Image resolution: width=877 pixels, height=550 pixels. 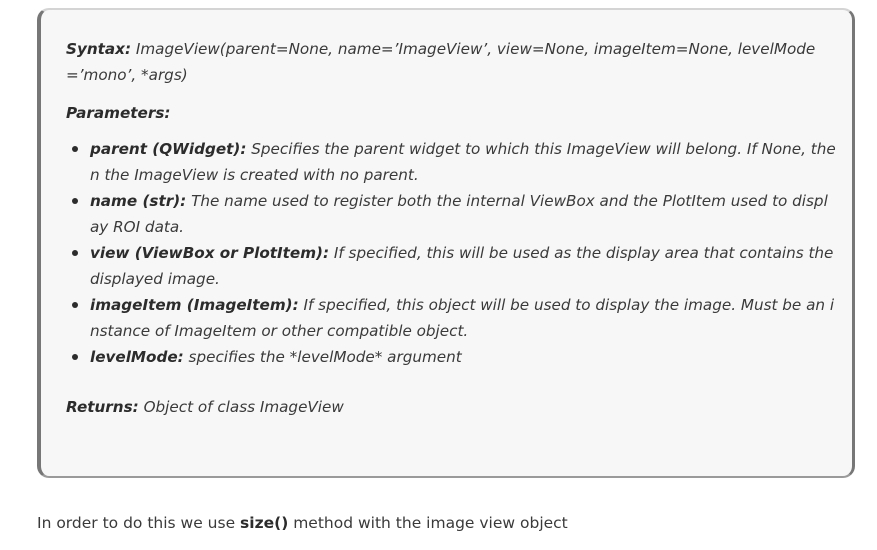 What do you see at coordinates (451, 113) in the screenshot?
I see `parameters-heading: Parameters:` at bounding box center [451, 113].